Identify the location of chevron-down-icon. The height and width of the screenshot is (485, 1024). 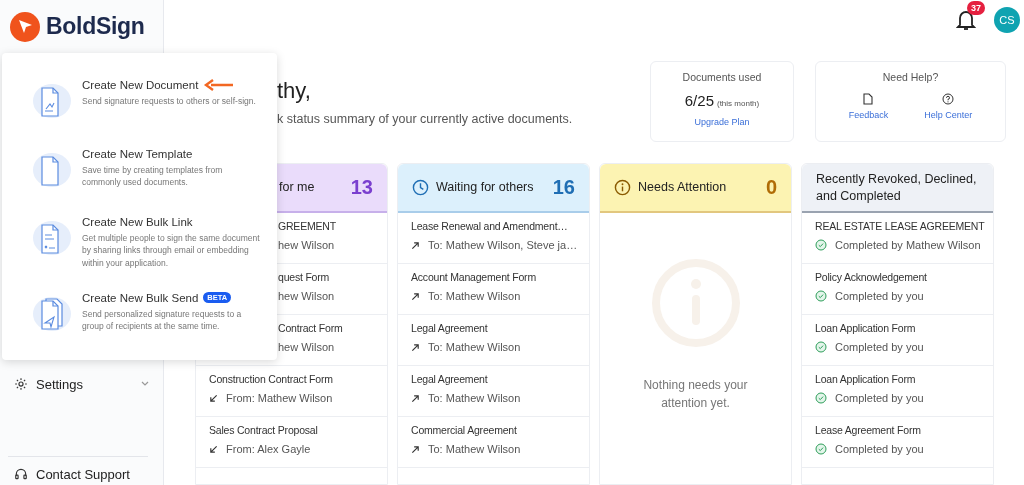
(145, 384).